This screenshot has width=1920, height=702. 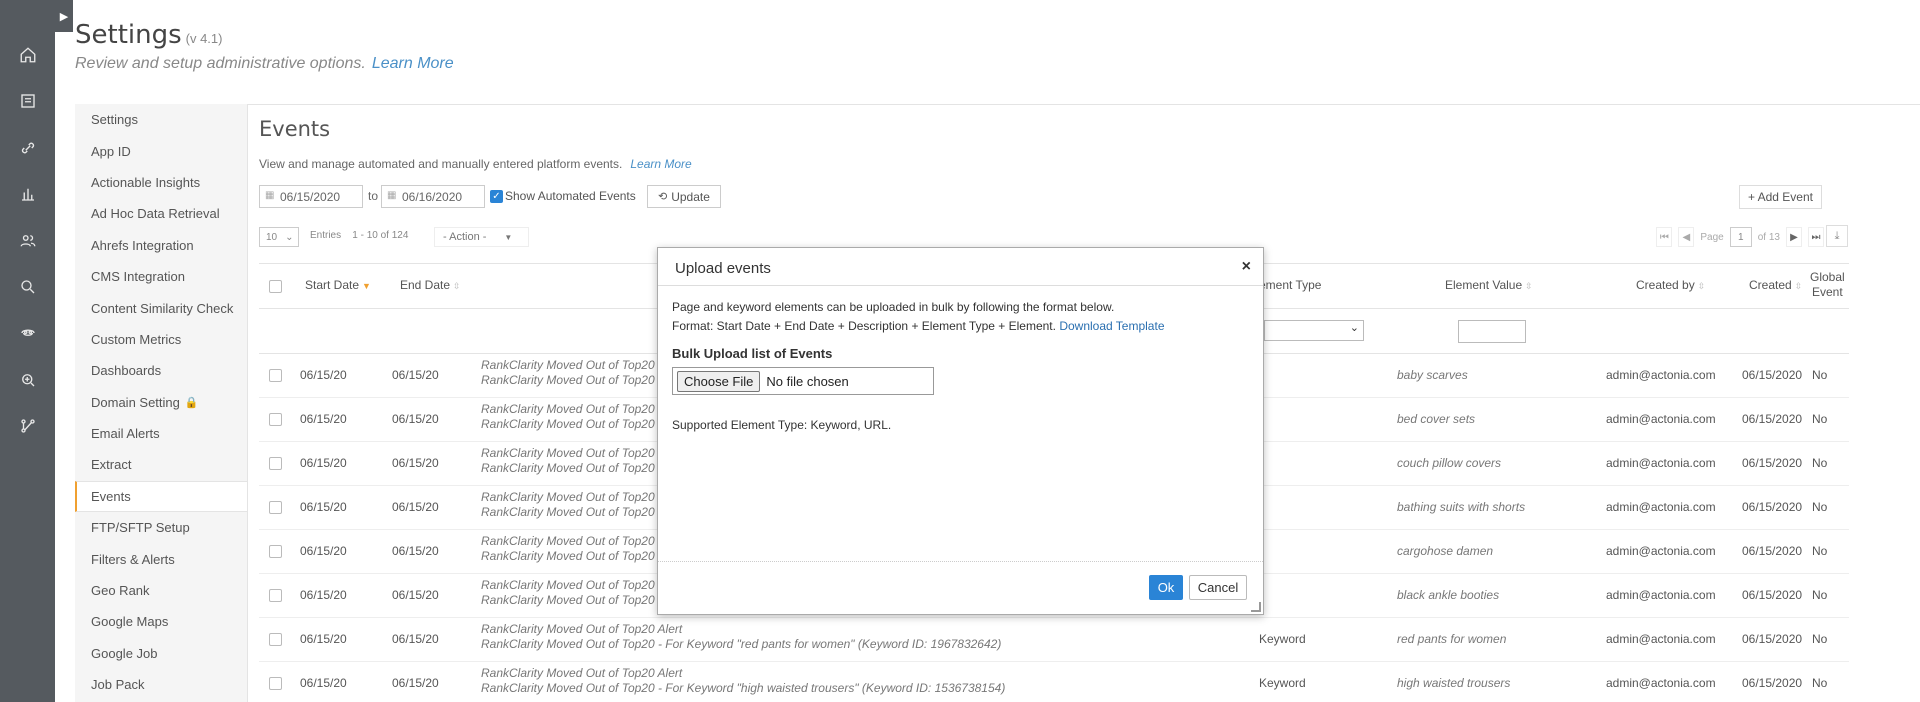 I want to click on col-element-value: Element Value ⇳, so click(x=1489, y=285).